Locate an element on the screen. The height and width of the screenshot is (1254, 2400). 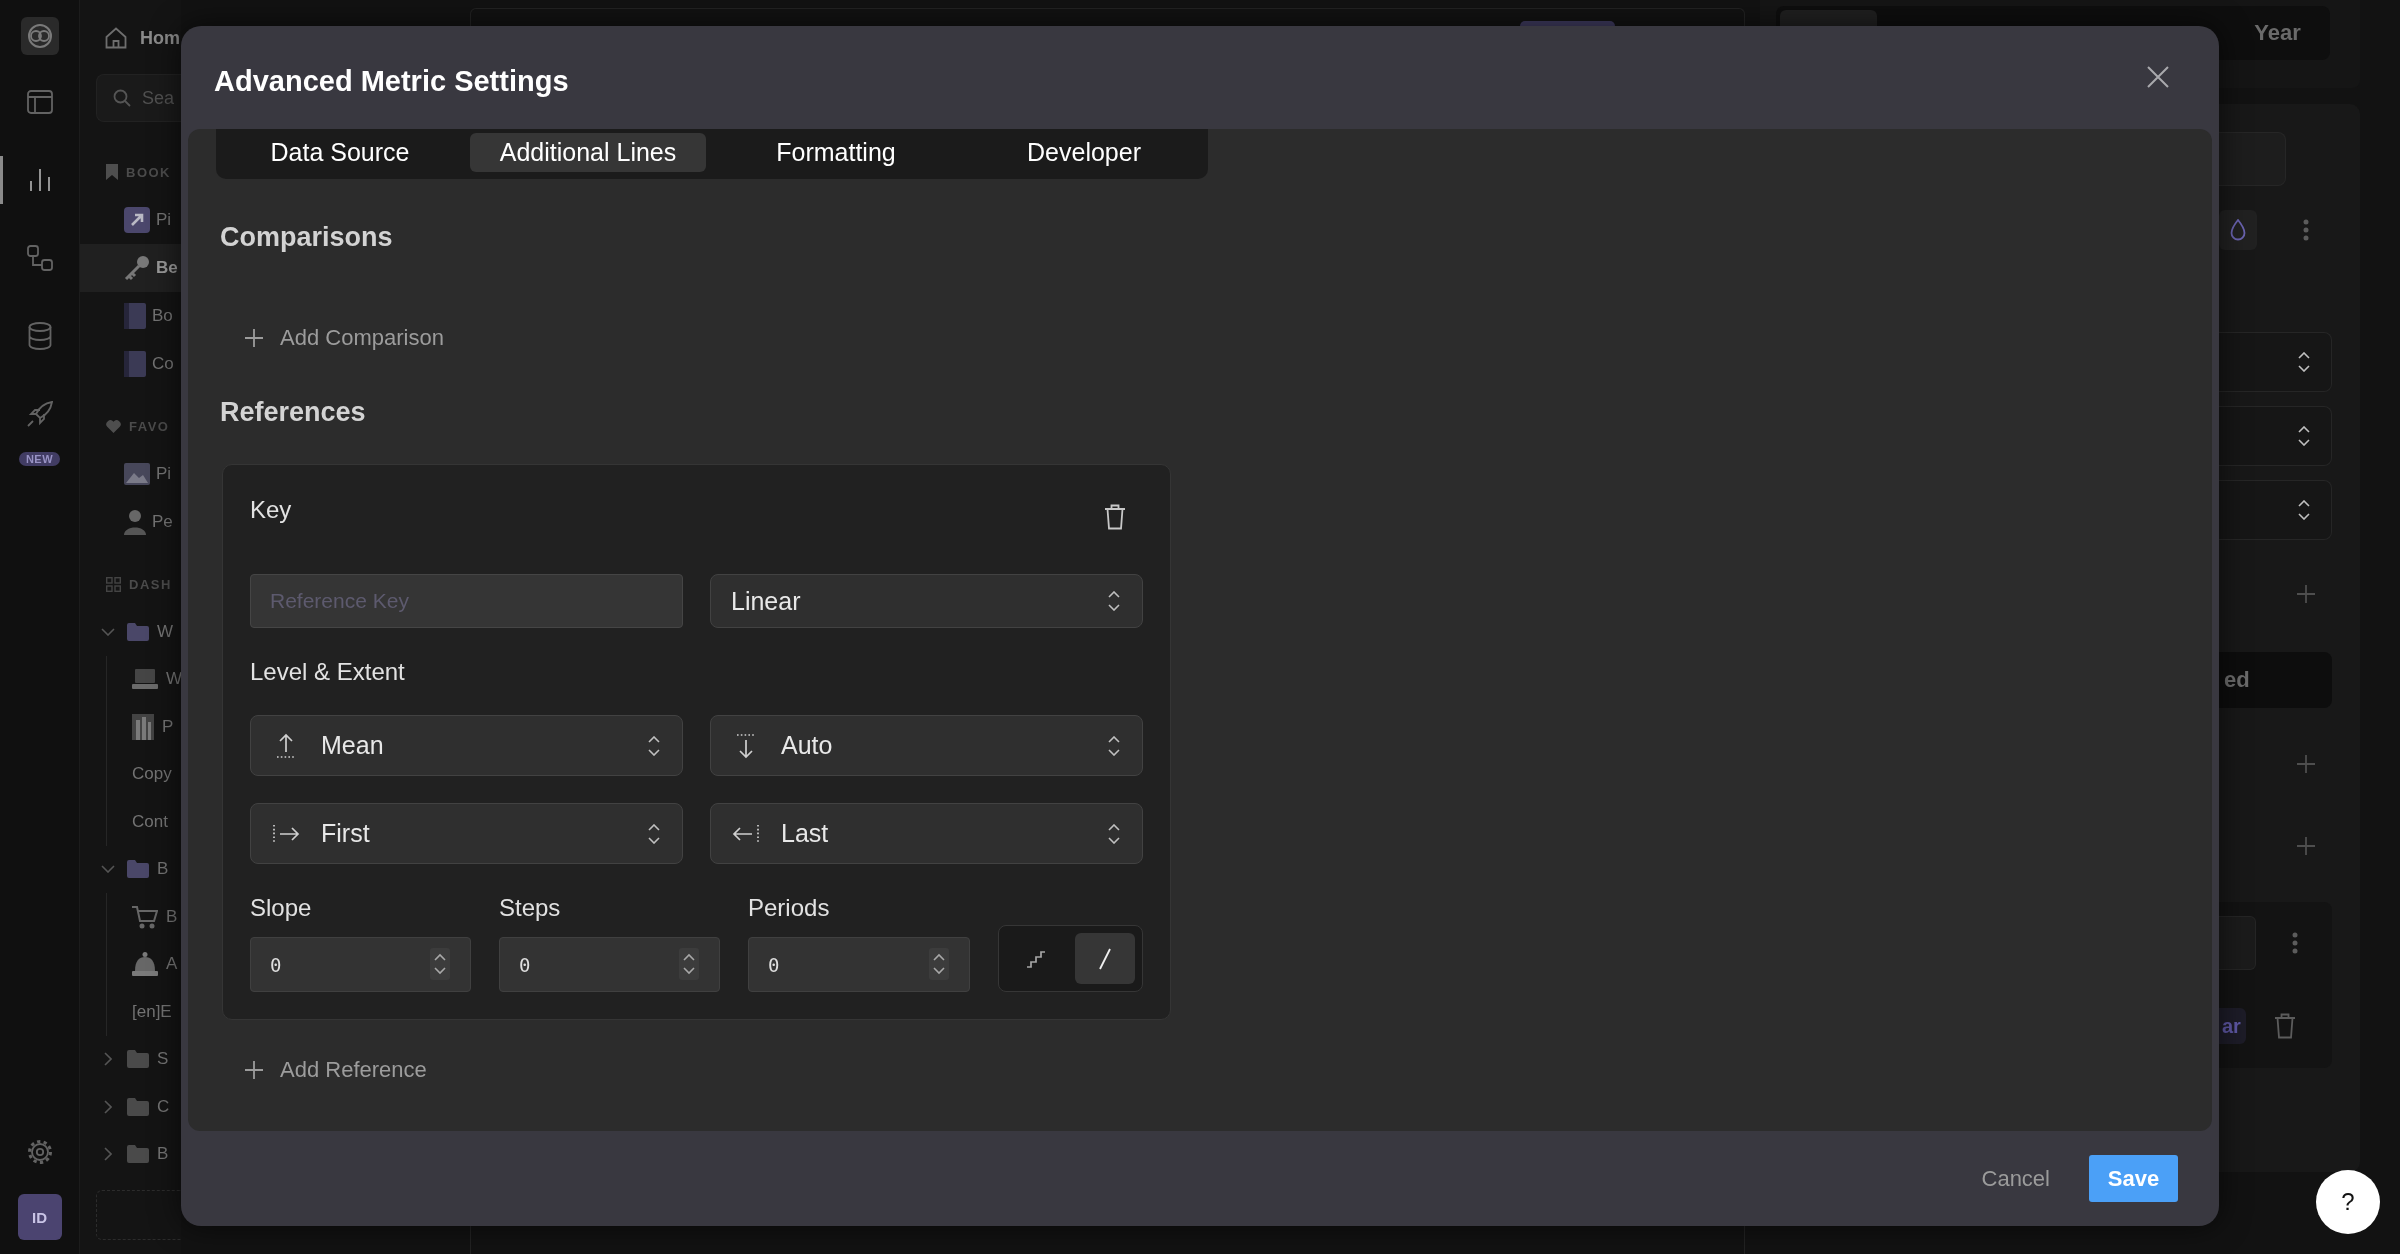
book-icon is located at coordinates (135, 316).